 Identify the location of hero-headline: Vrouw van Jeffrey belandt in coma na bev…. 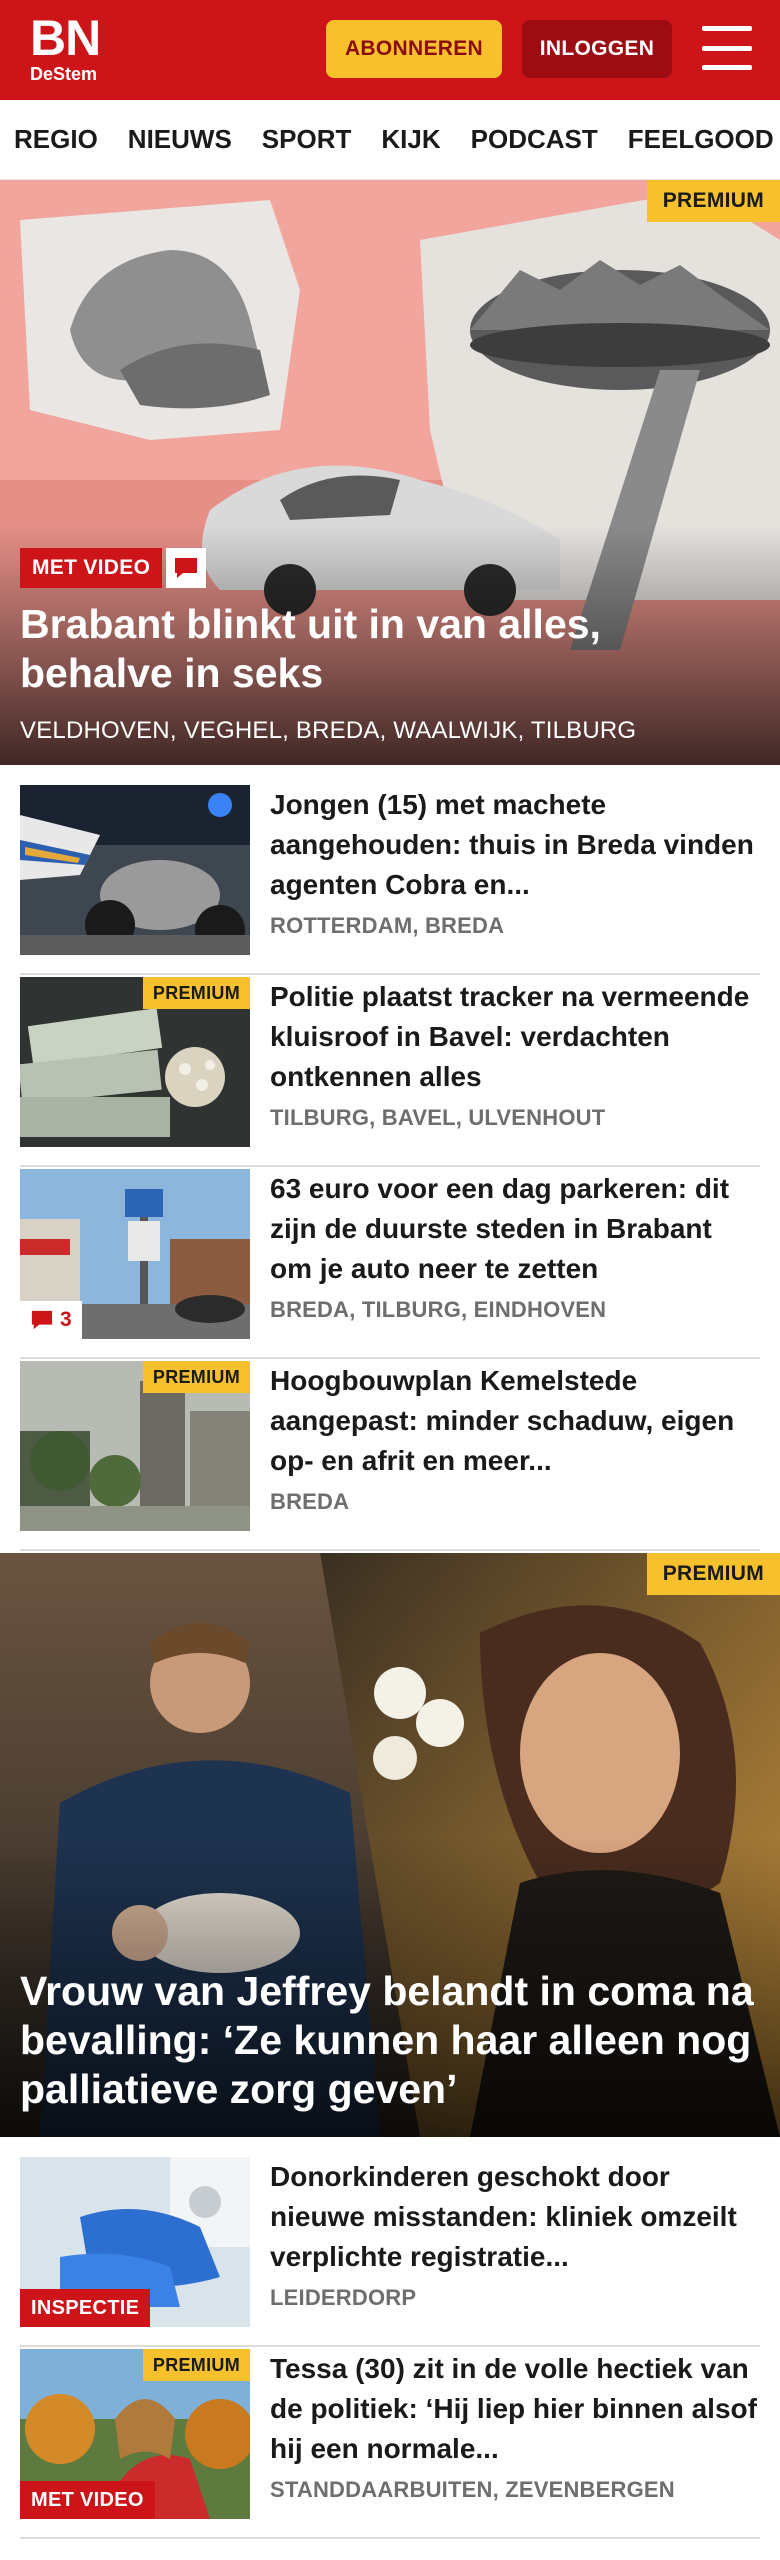
(390, 2040).